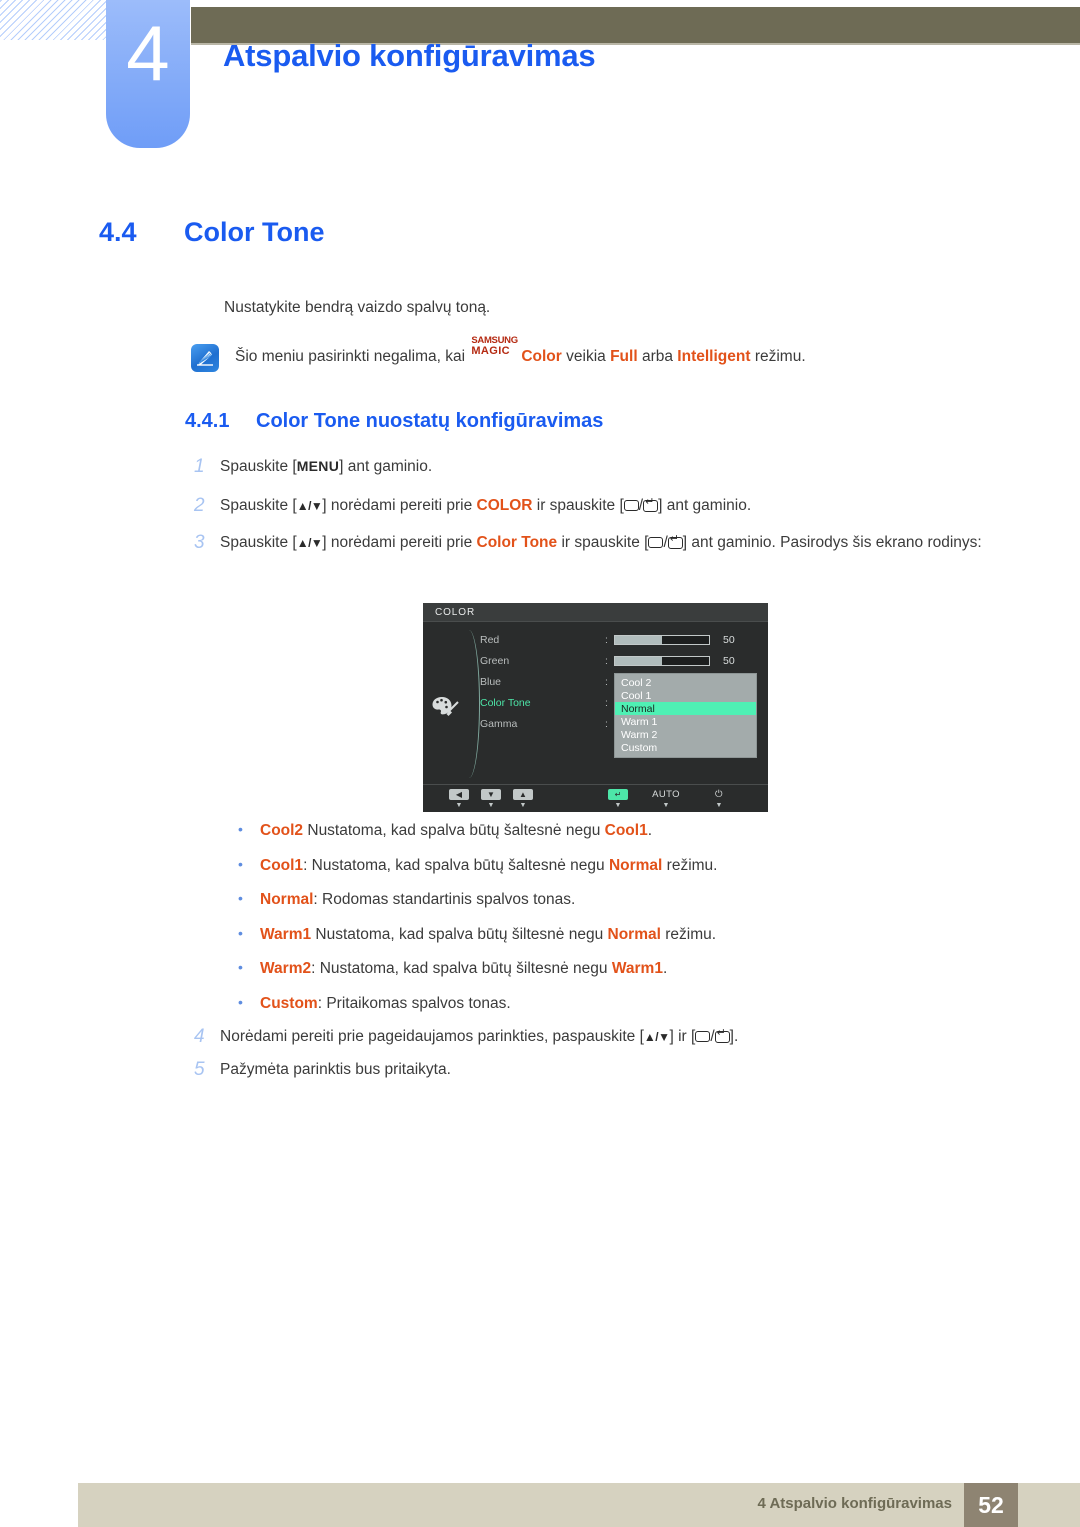 This screenshot has width=1080, height=1527. Describe the element at coordinates (595, 798) in the screenshot. I see `osd-button-bar: ◀ ▼ ▼ ▼ ▲ ▼ ↵ ▼ AUTO ▼ ⏻ ▼` at that location.